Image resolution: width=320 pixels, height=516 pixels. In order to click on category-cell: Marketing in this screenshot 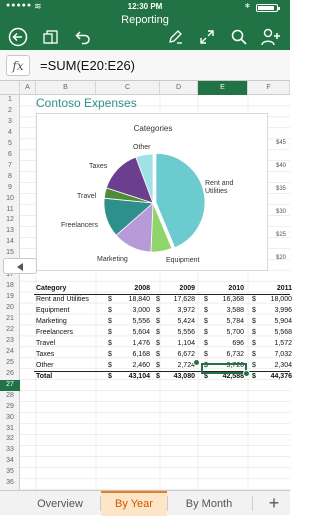, I will do `click(71, 322)`.